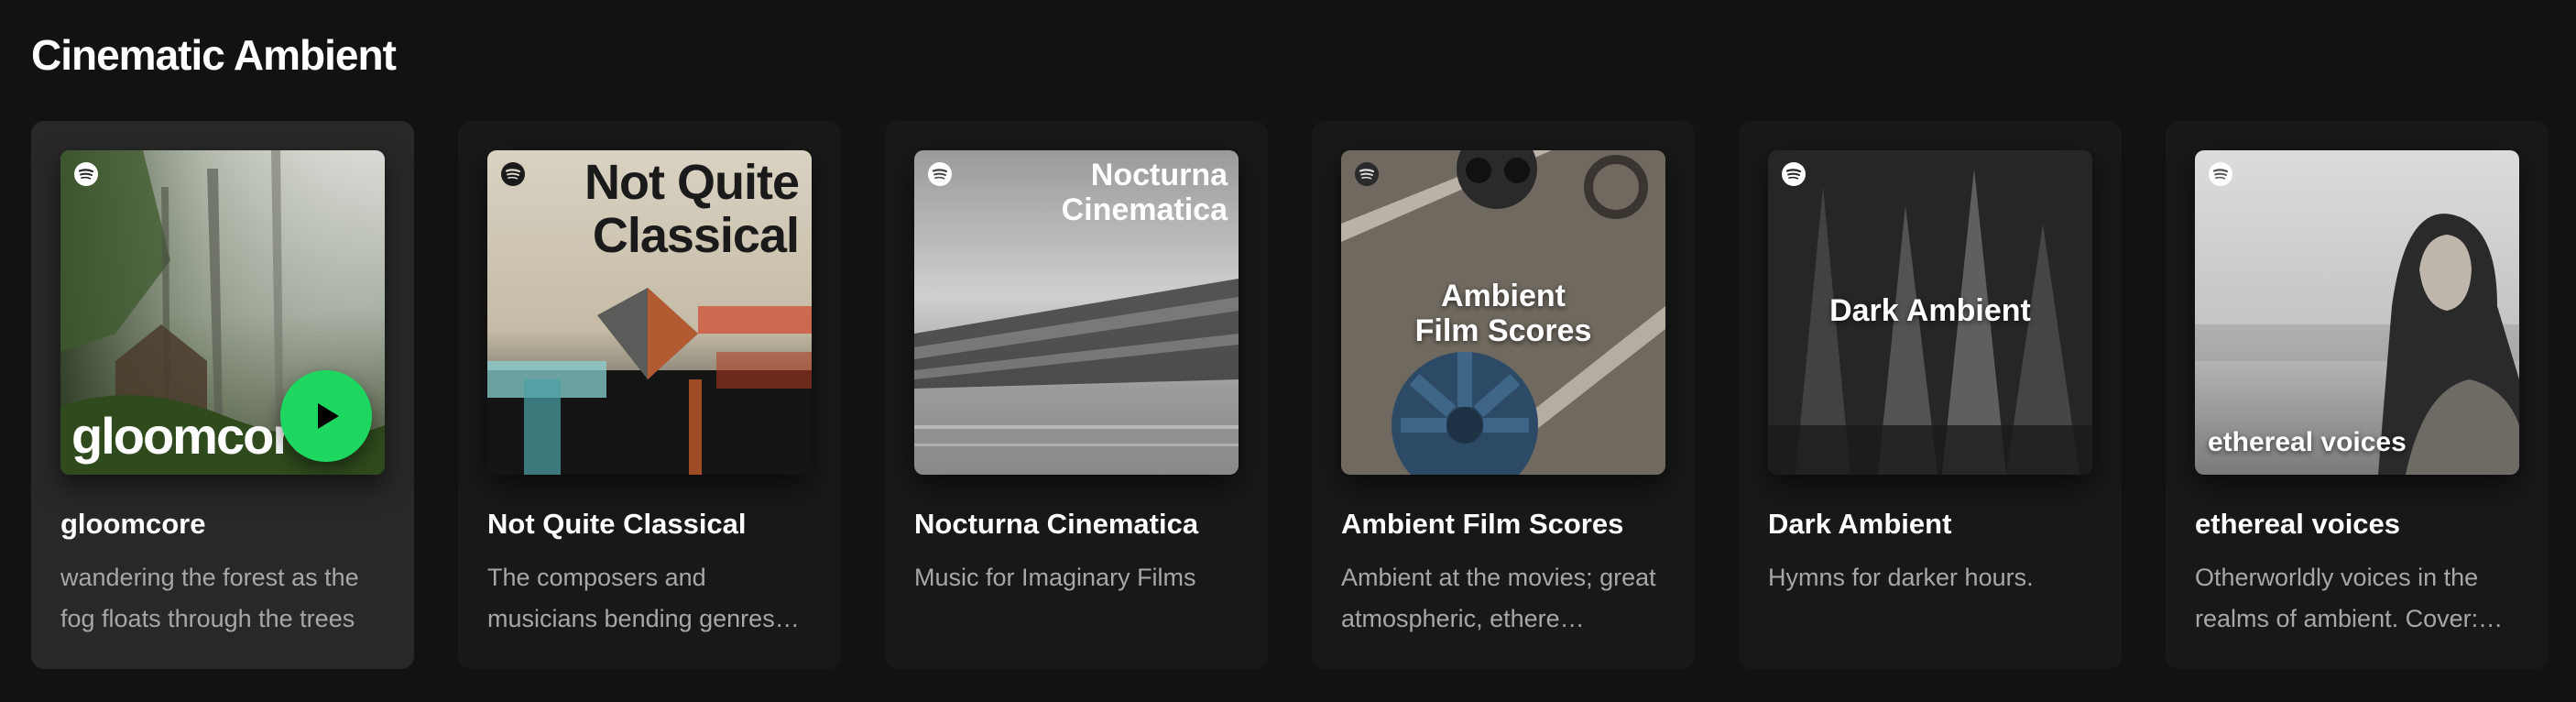 This screenshot has height=702, width=2576. I want to click on playlist-cover: ethereal voices, so click(2357, 313).